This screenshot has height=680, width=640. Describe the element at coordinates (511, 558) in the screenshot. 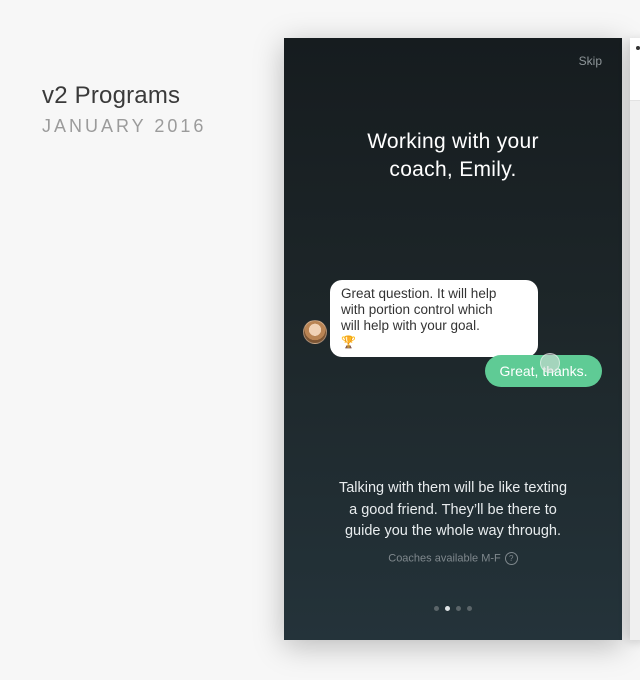

I see `help-circle-icon: ?` at that location.